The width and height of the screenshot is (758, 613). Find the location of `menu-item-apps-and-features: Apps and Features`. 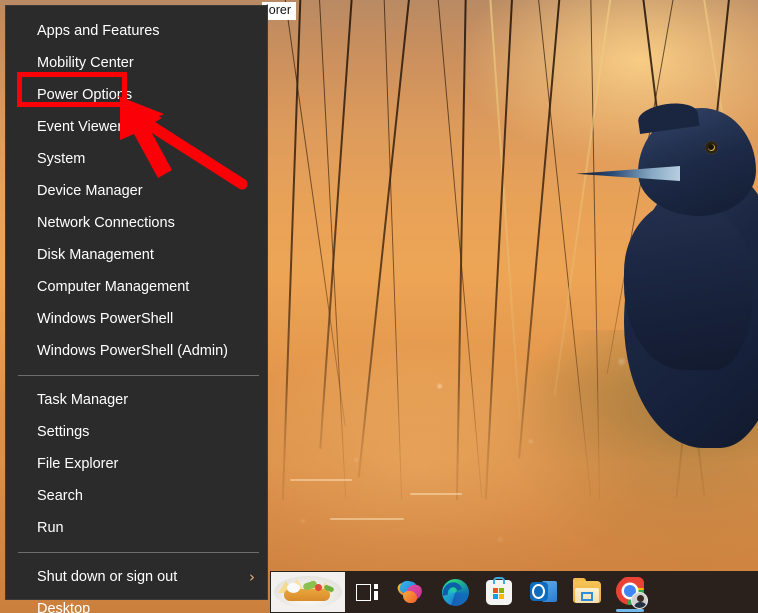

menu-item-apps-and-features: Apps and Features is located at coordinates (136, 31).